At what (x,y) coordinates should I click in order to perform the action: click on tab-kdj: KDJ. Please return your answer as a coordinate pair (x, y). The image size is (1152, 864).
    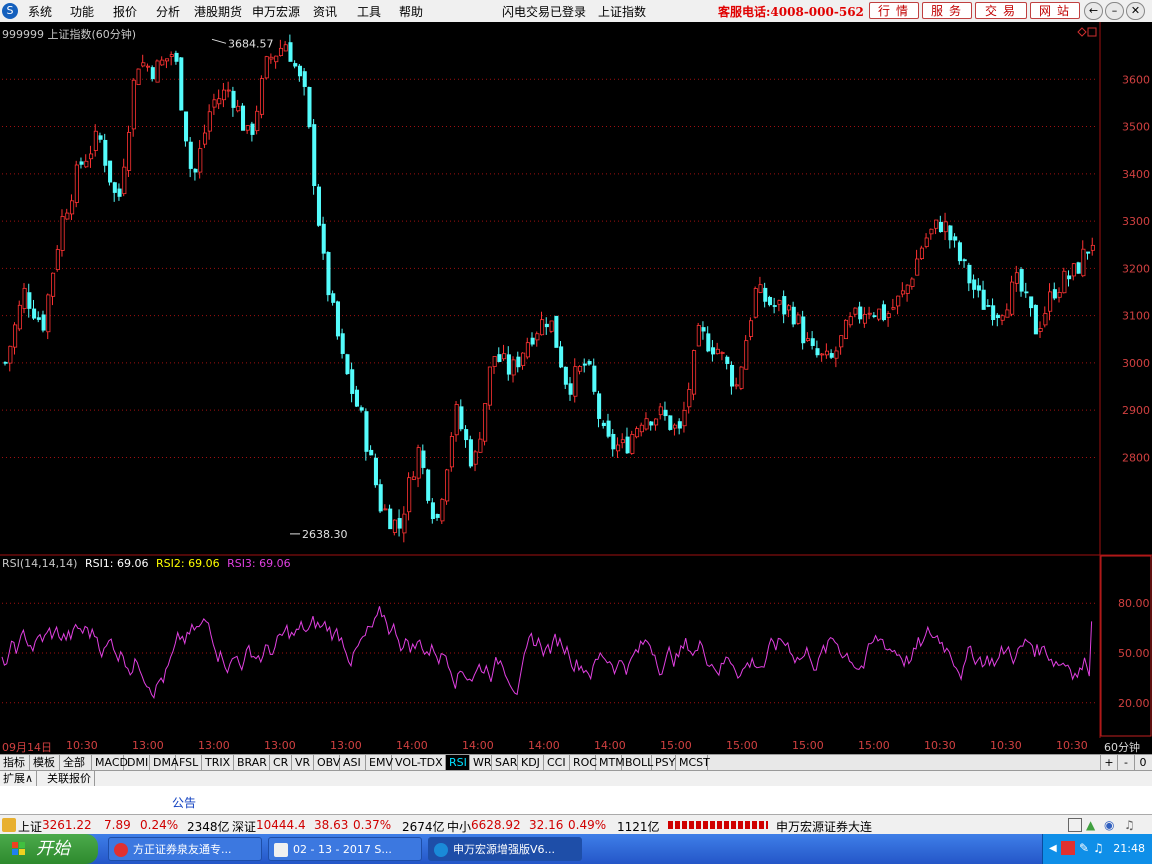
    Looking at the image, I should click on (531, 762).